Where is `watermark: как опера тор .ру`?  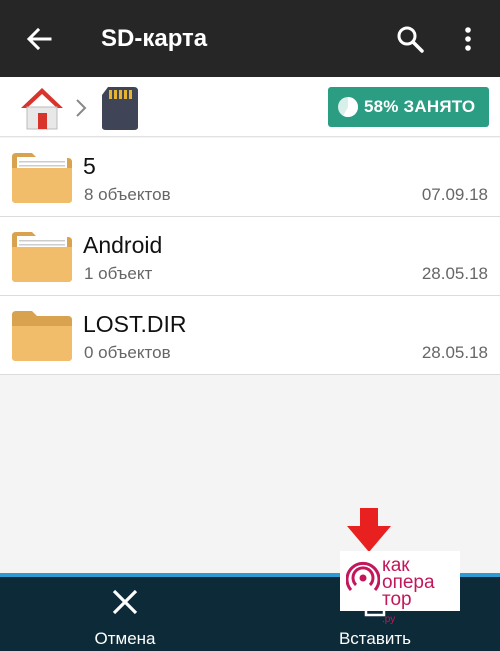
watermark: как опера тор .ру is located at coordinates (400, 588).